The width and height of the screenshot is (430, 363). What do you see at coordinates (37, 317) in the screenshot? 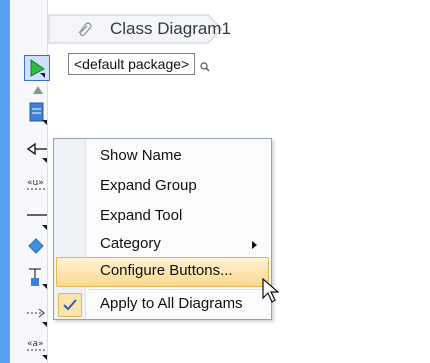
I see `realization-icon` at bounding box center [37, 317].